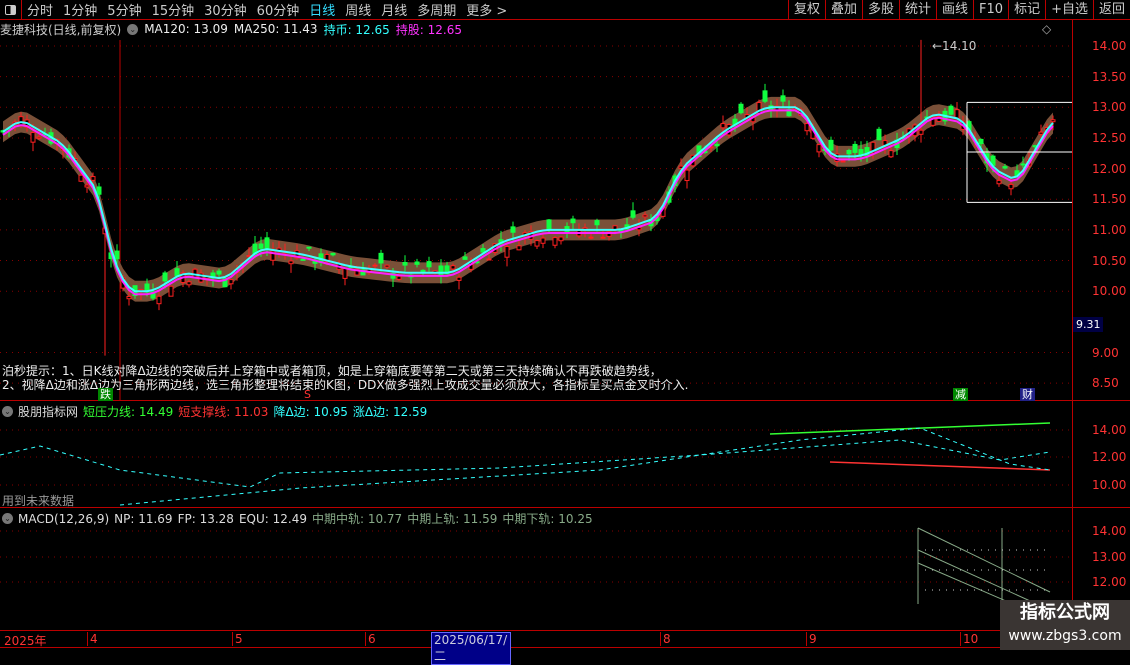 Image resolution: width=1130 pixels, height=665 pixels. I want to click on chigu-value: 持股: 12.65, so click(428, 29).